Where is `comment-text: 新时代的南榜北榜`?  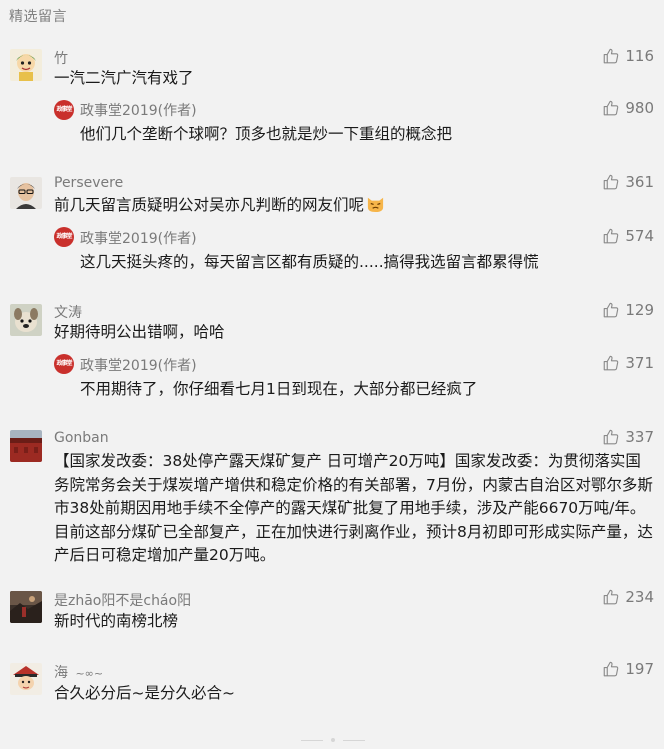 comment-text: 新时代的南榜北榜 is located at coordinates (116, 621).